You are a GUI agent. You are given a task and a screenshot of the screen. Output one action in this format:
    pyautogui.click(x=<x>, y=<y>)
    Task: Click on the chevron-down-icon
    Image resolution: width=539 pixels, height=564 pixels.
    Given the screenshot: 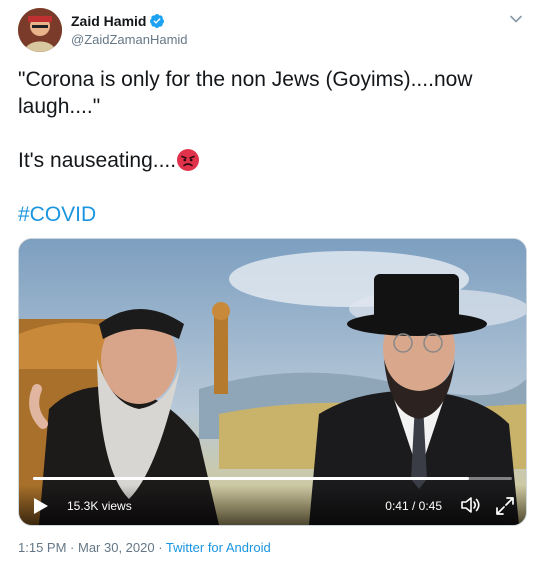 What is the action you would take?
    pyautogui.click(x=516, y=19)
    